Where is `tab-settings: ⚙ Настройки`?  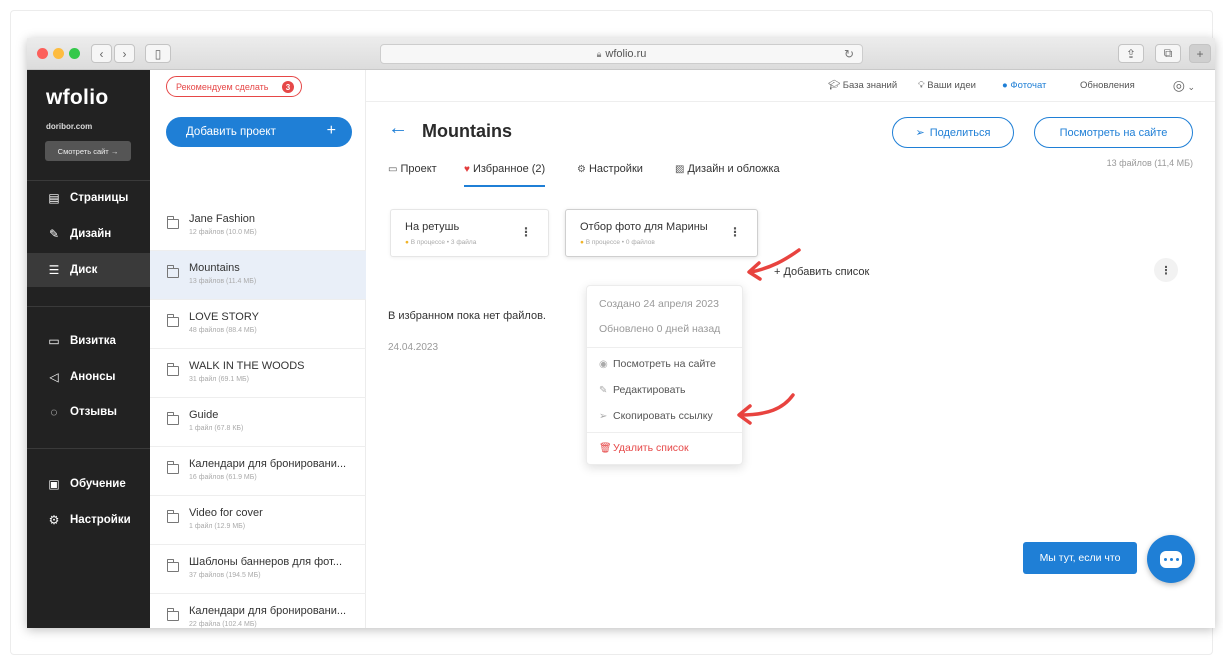
tab-settings: ⚙ Настройки is located at coordinates (610, 175).